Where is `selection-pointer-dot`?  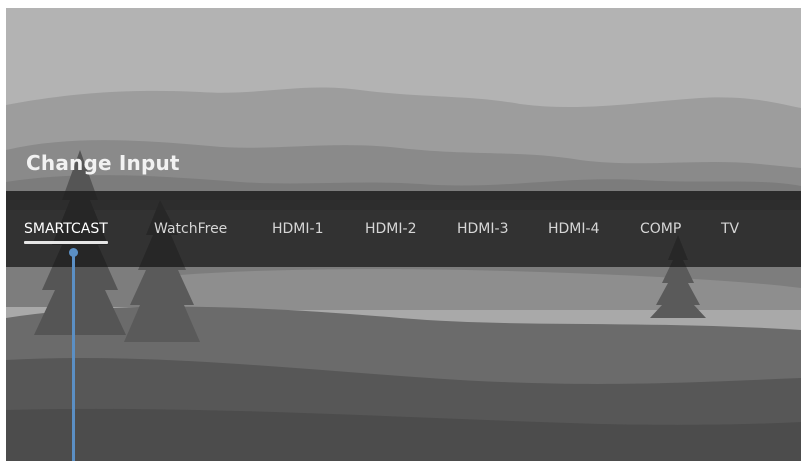 selection-pointer-dot is located at coordinates (73, 252).